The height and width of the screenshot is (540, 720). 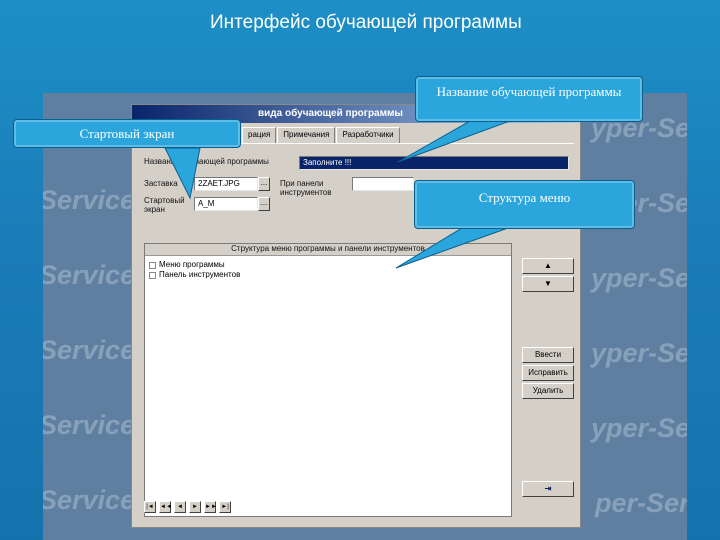 I want to click on callout-tail-start, so click(x=182, y=173).